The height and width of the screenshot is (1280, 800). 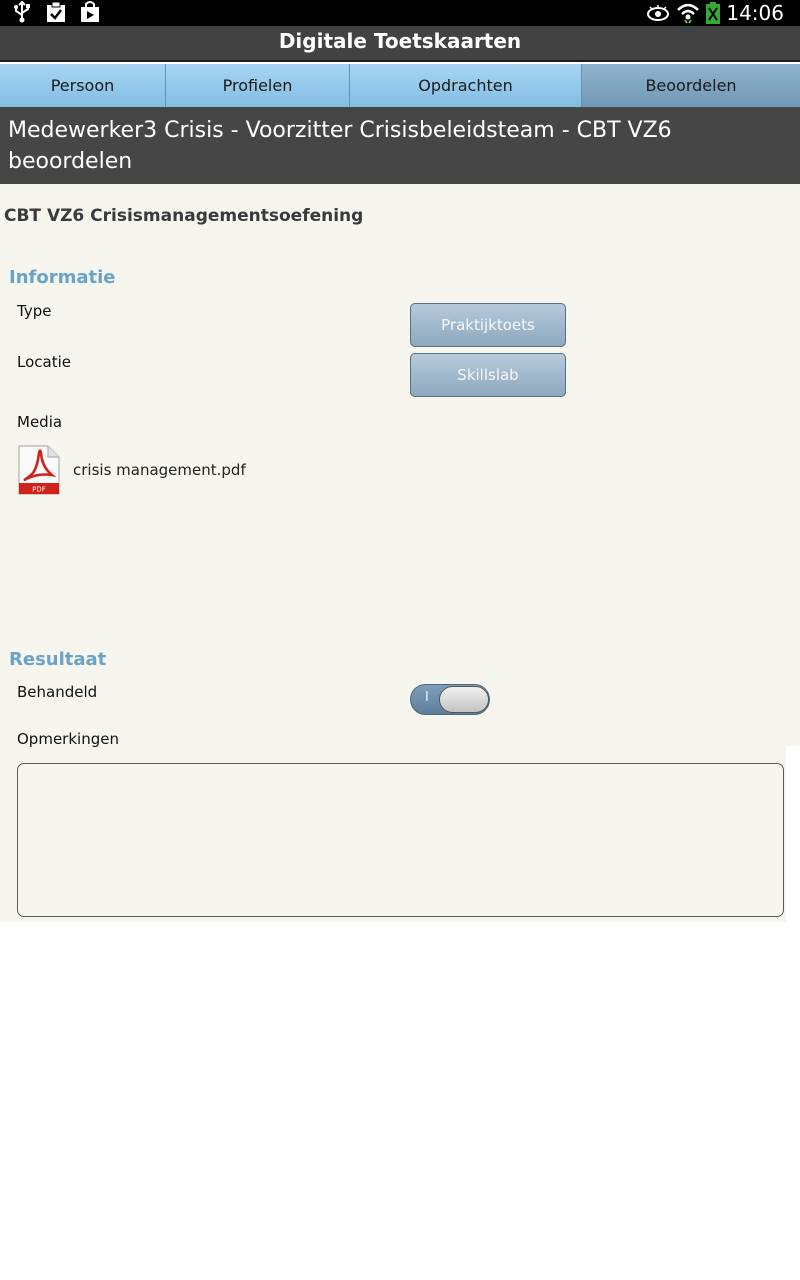 I want to click on content-edge, so click(x=793, y=834).